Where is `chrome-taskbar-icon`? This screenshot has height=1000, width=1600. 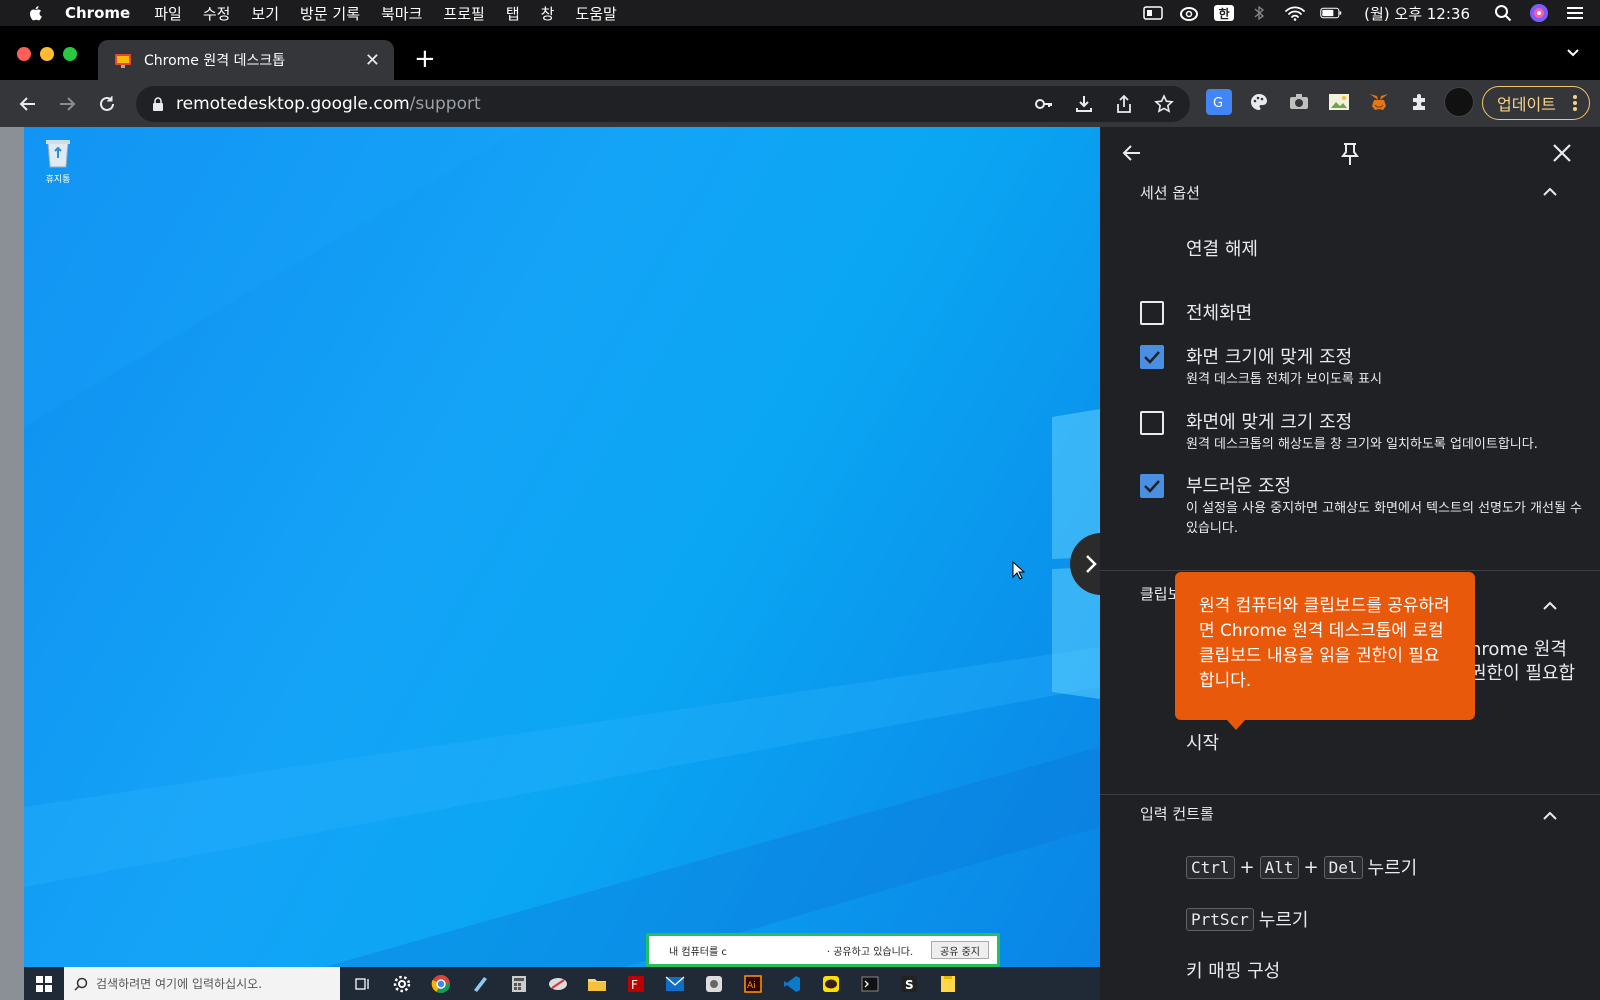
chrome-taskbar-icon is located at coordinates (441, 983).